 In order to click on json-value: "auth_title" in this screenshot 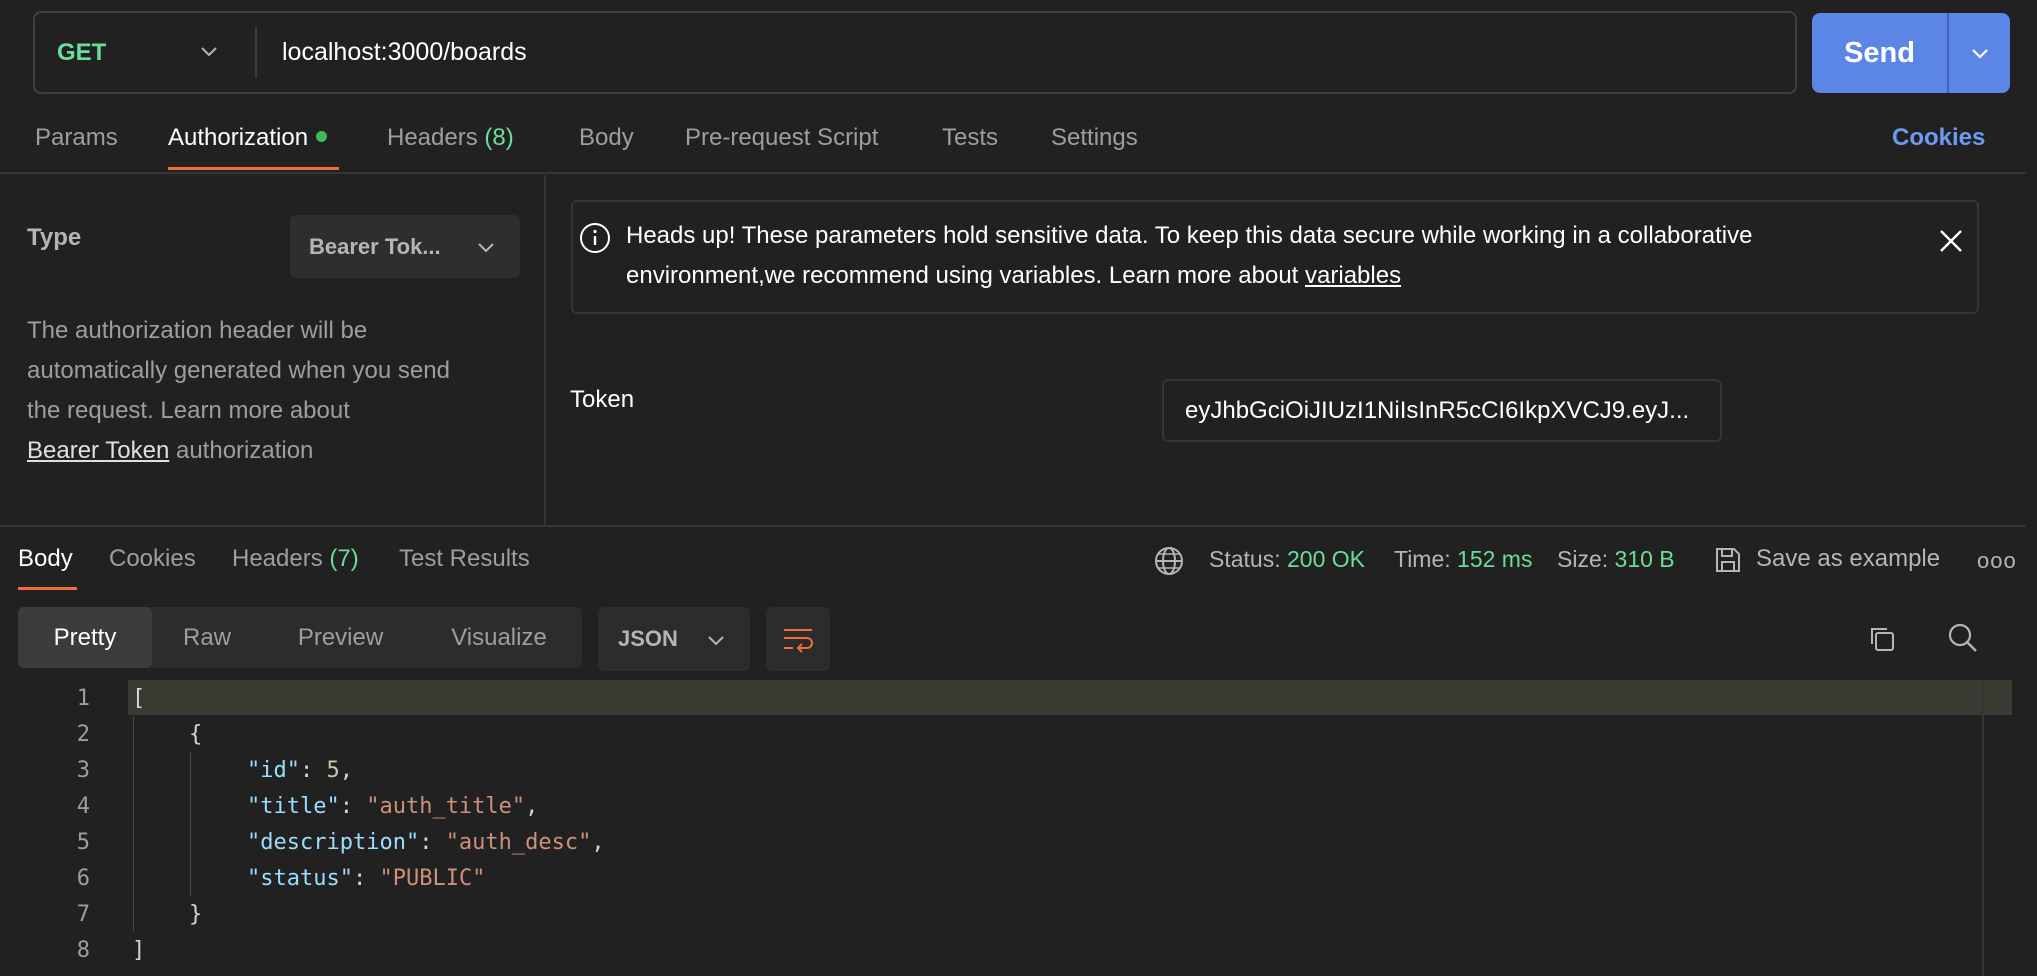, I will do `click(446, 806)`.